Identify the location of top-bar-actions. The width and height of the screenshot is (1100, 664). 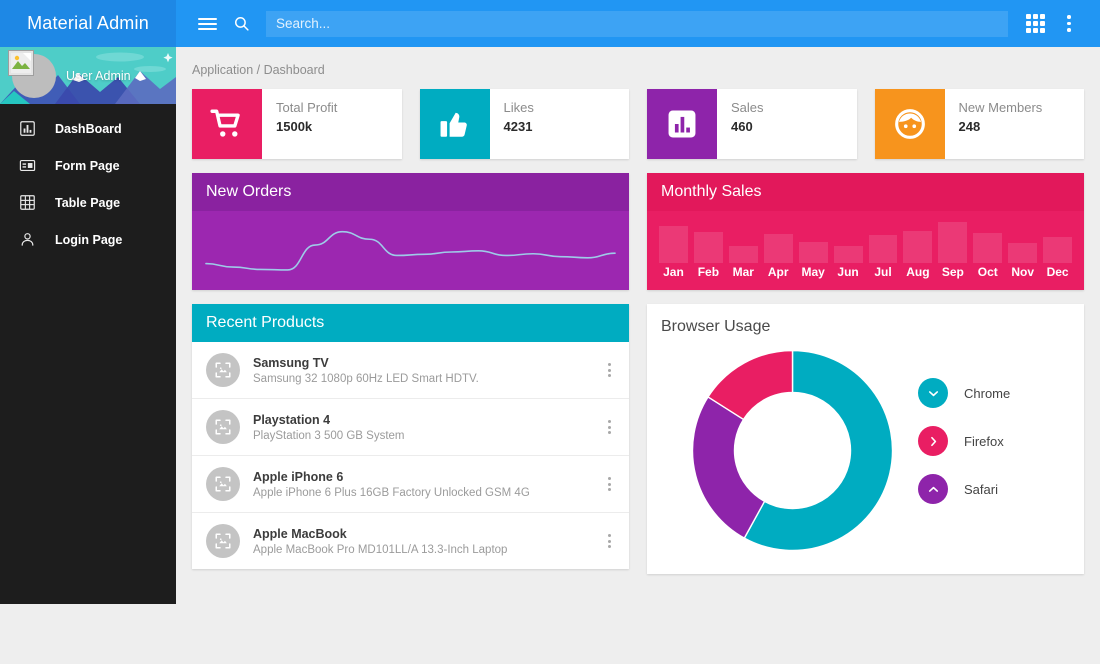
(638, 23).